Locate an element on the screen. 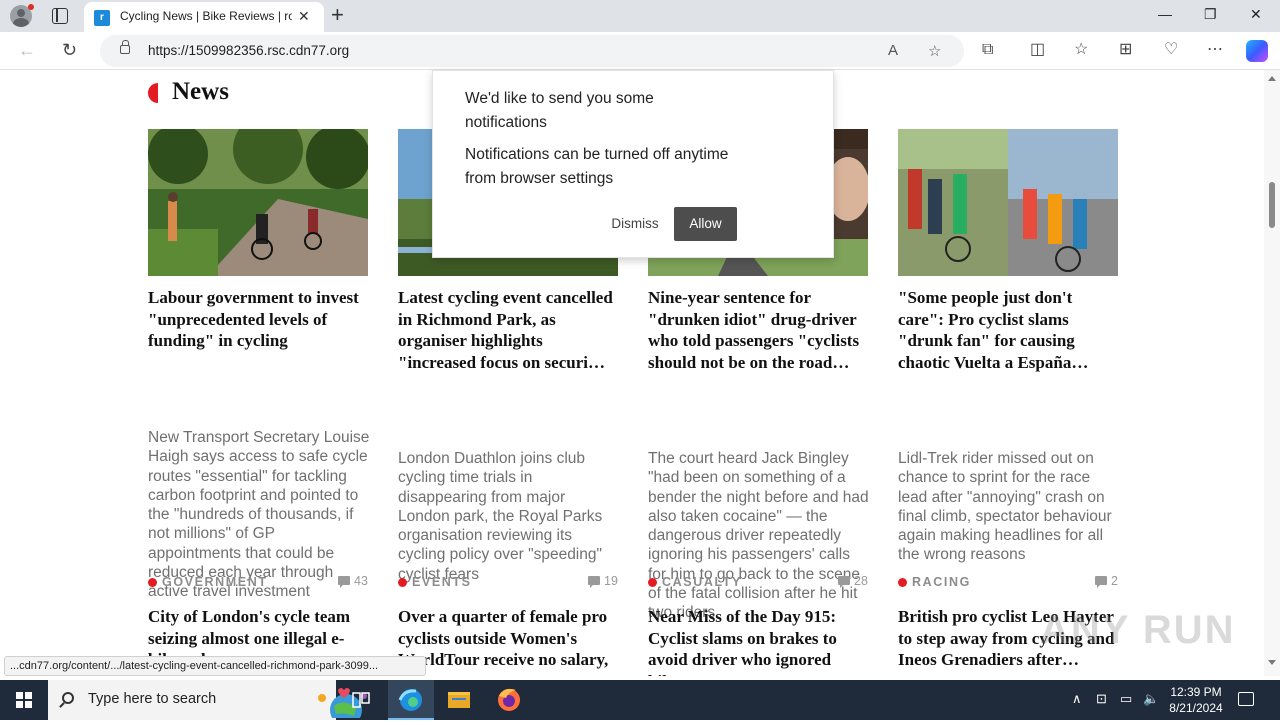 The image size is (1280, 725). address-bar: https://1509982356.rsc.cdn77.org A ☆ is located at coordinates (532, 51).